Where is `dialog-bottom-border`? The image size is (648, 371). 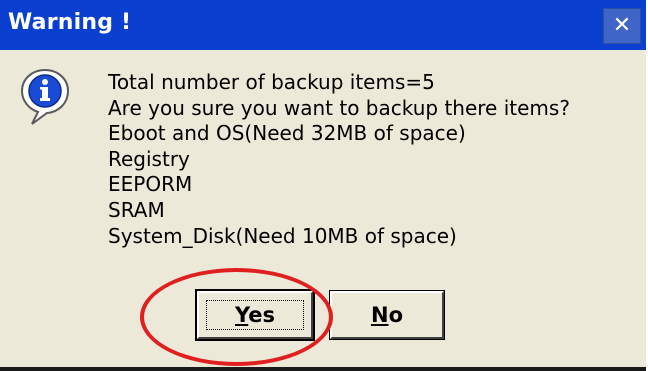 dialog-bottom-border is located at coordinates (323, 369).